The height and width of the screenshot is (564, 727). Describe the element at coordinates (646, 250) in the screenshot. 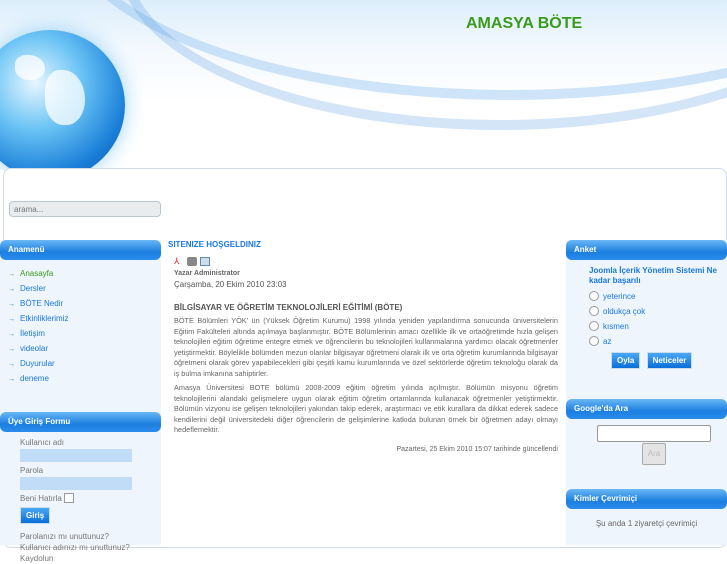

I see `poll-title: Anket` at that location.